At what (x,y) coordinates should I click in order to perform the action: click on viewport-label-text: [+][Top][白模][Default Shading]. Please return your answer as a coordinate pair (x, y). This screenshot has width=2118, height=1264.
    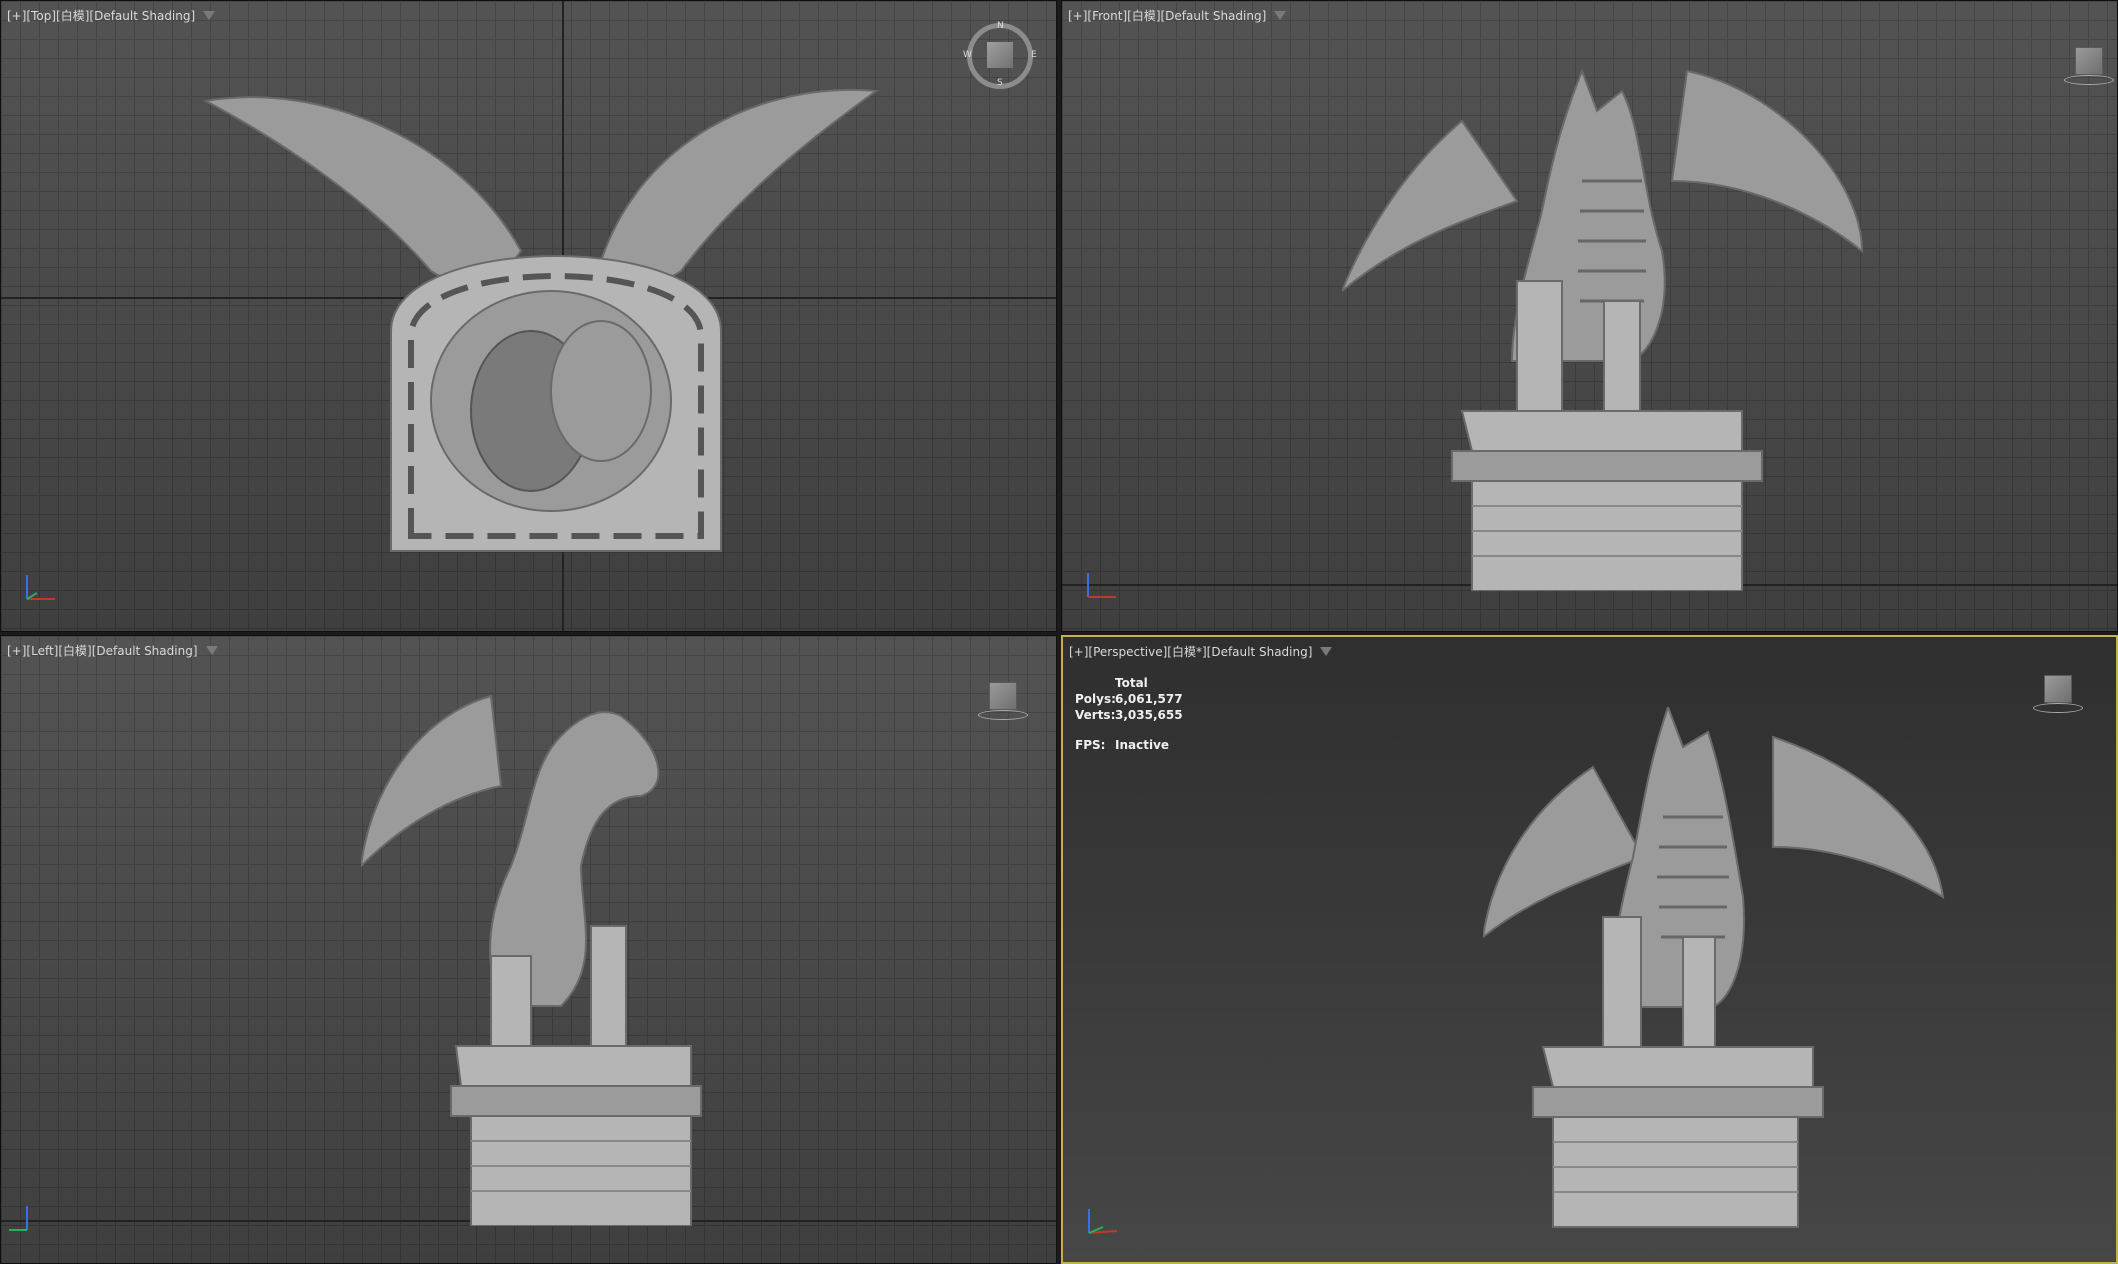
    Looking at the image, I should click on (101, 15).